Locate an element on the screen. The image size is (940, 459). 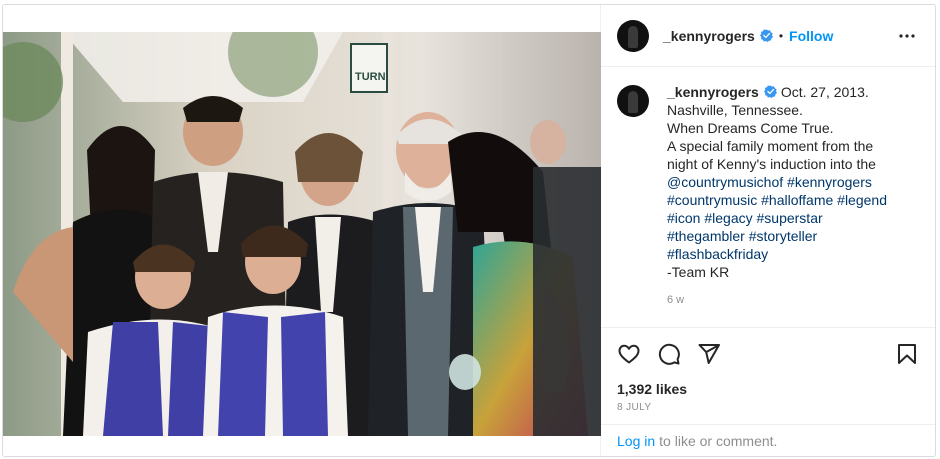
share-icon is located at coordinates (709, 354).